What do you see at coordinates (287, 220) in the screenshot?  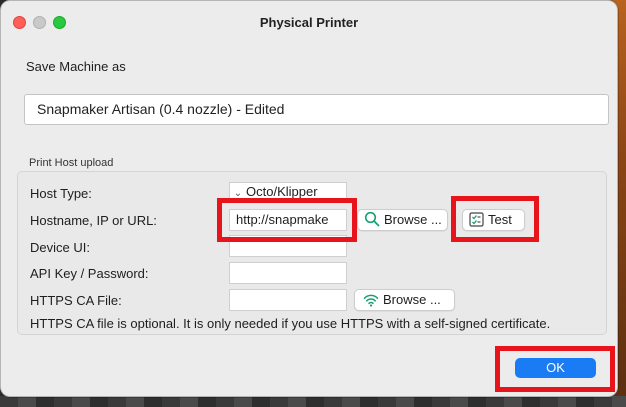 I see `hostname-highlight` at bounding box center [287, 220].